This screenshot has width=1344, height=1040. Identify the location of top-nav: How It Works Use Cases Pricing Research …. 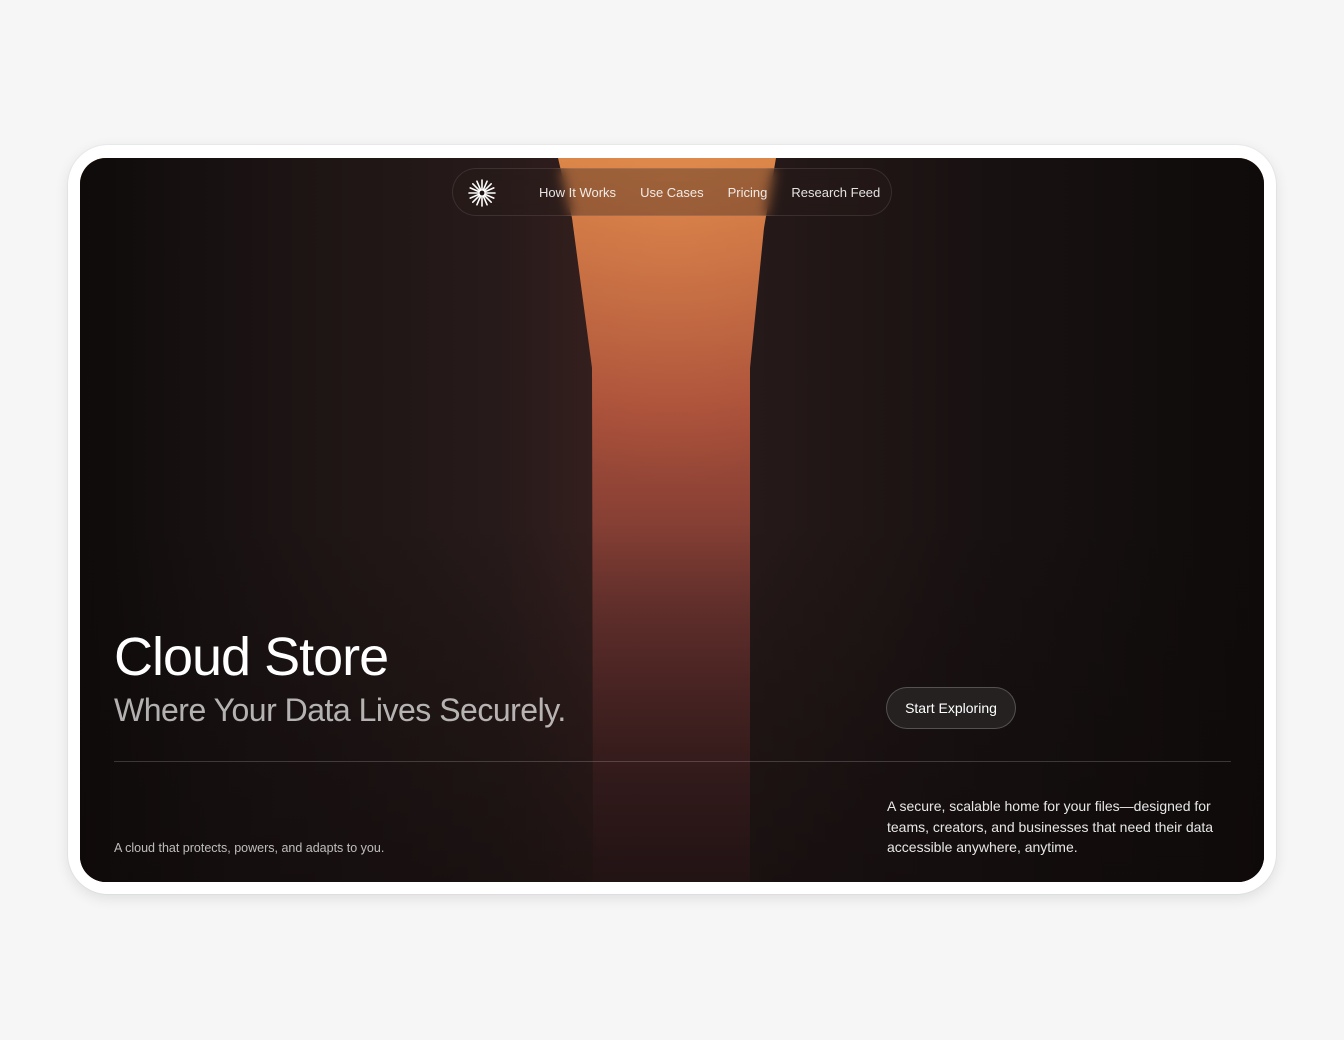
(672, 192).